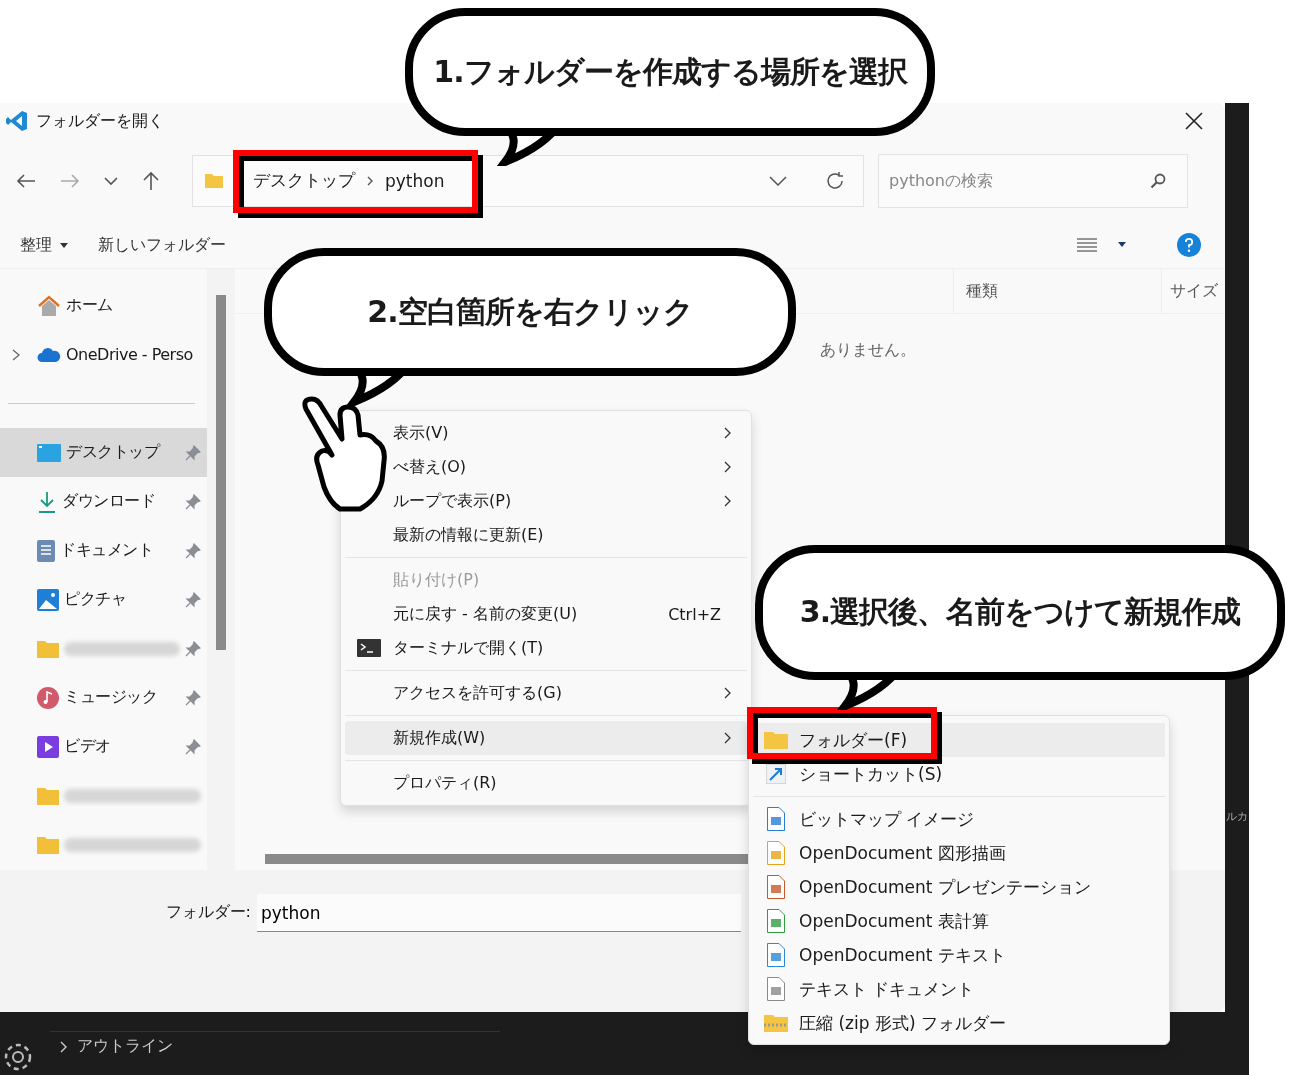  What do you see at coordinates (546, 433) in the screenshot?
I see `menu-item: 表示(V)` at bounding box center [546, 433].